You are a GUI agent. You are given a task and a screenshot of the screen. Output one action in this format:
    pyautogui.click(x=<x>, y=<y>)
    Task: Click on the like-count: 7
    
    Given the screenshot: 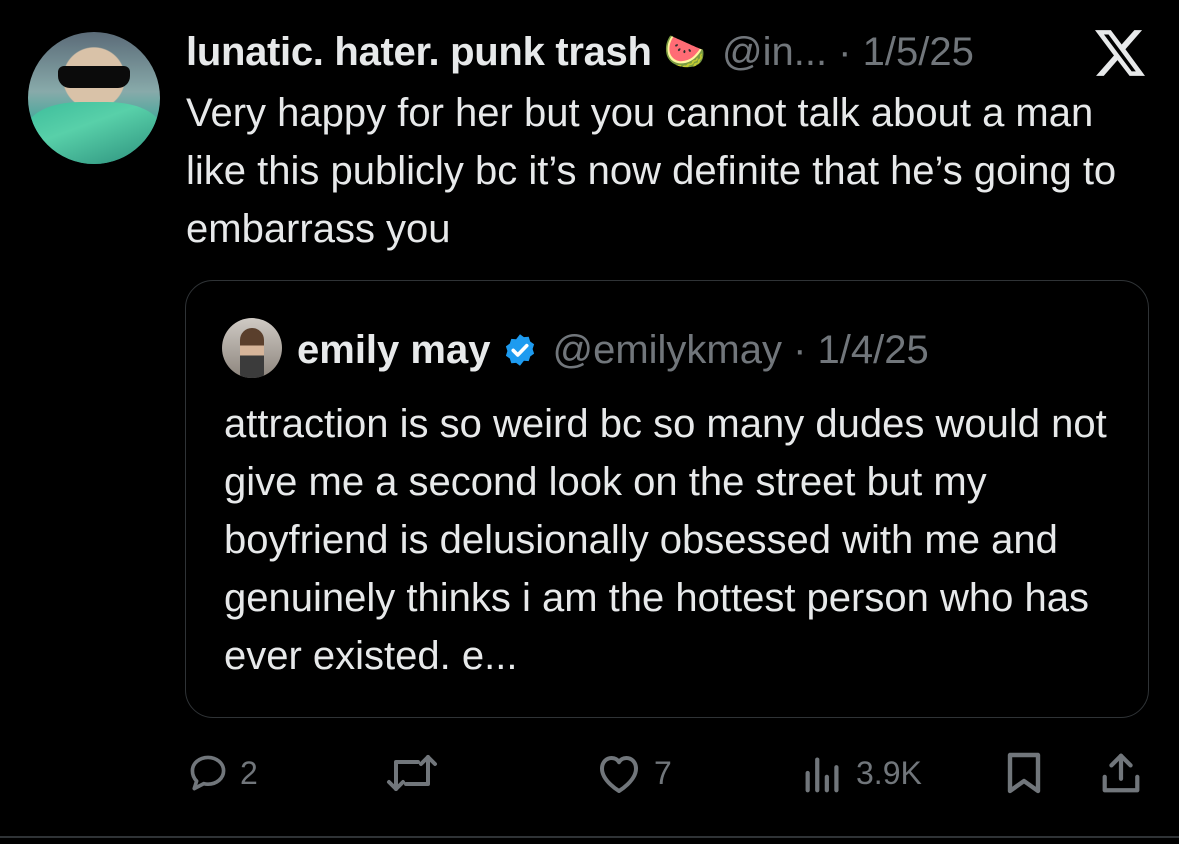 What is the action you would take?
    pyautogui.click(x=663, y=772)
    